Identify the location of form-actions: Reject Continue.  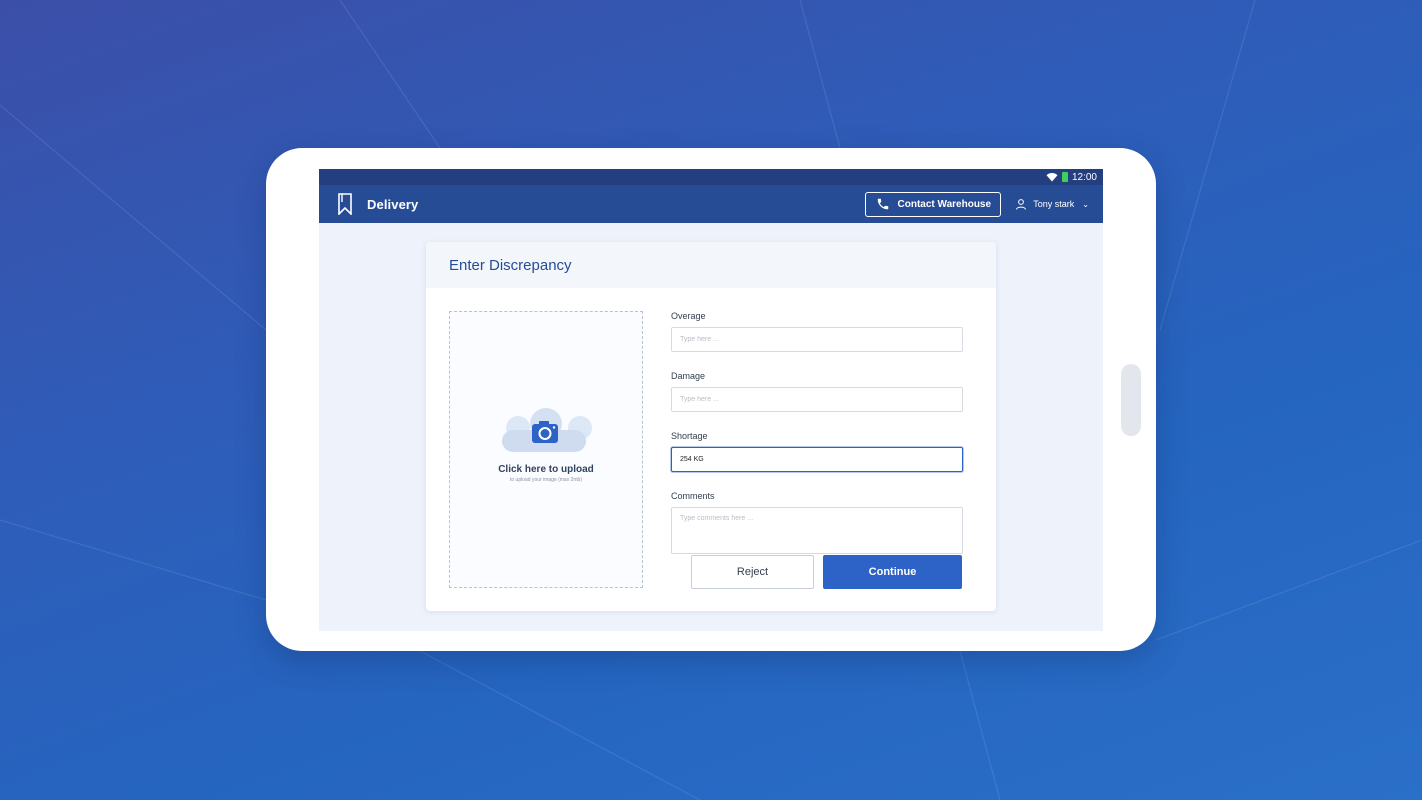
(826, 572).